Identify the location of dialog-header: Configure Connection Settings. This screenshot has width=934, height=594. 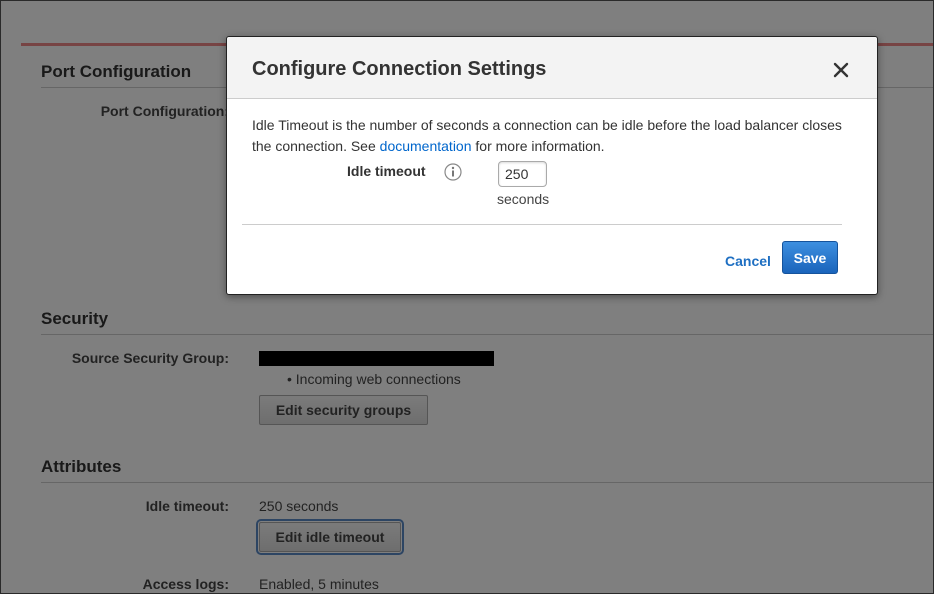
(552, 68).